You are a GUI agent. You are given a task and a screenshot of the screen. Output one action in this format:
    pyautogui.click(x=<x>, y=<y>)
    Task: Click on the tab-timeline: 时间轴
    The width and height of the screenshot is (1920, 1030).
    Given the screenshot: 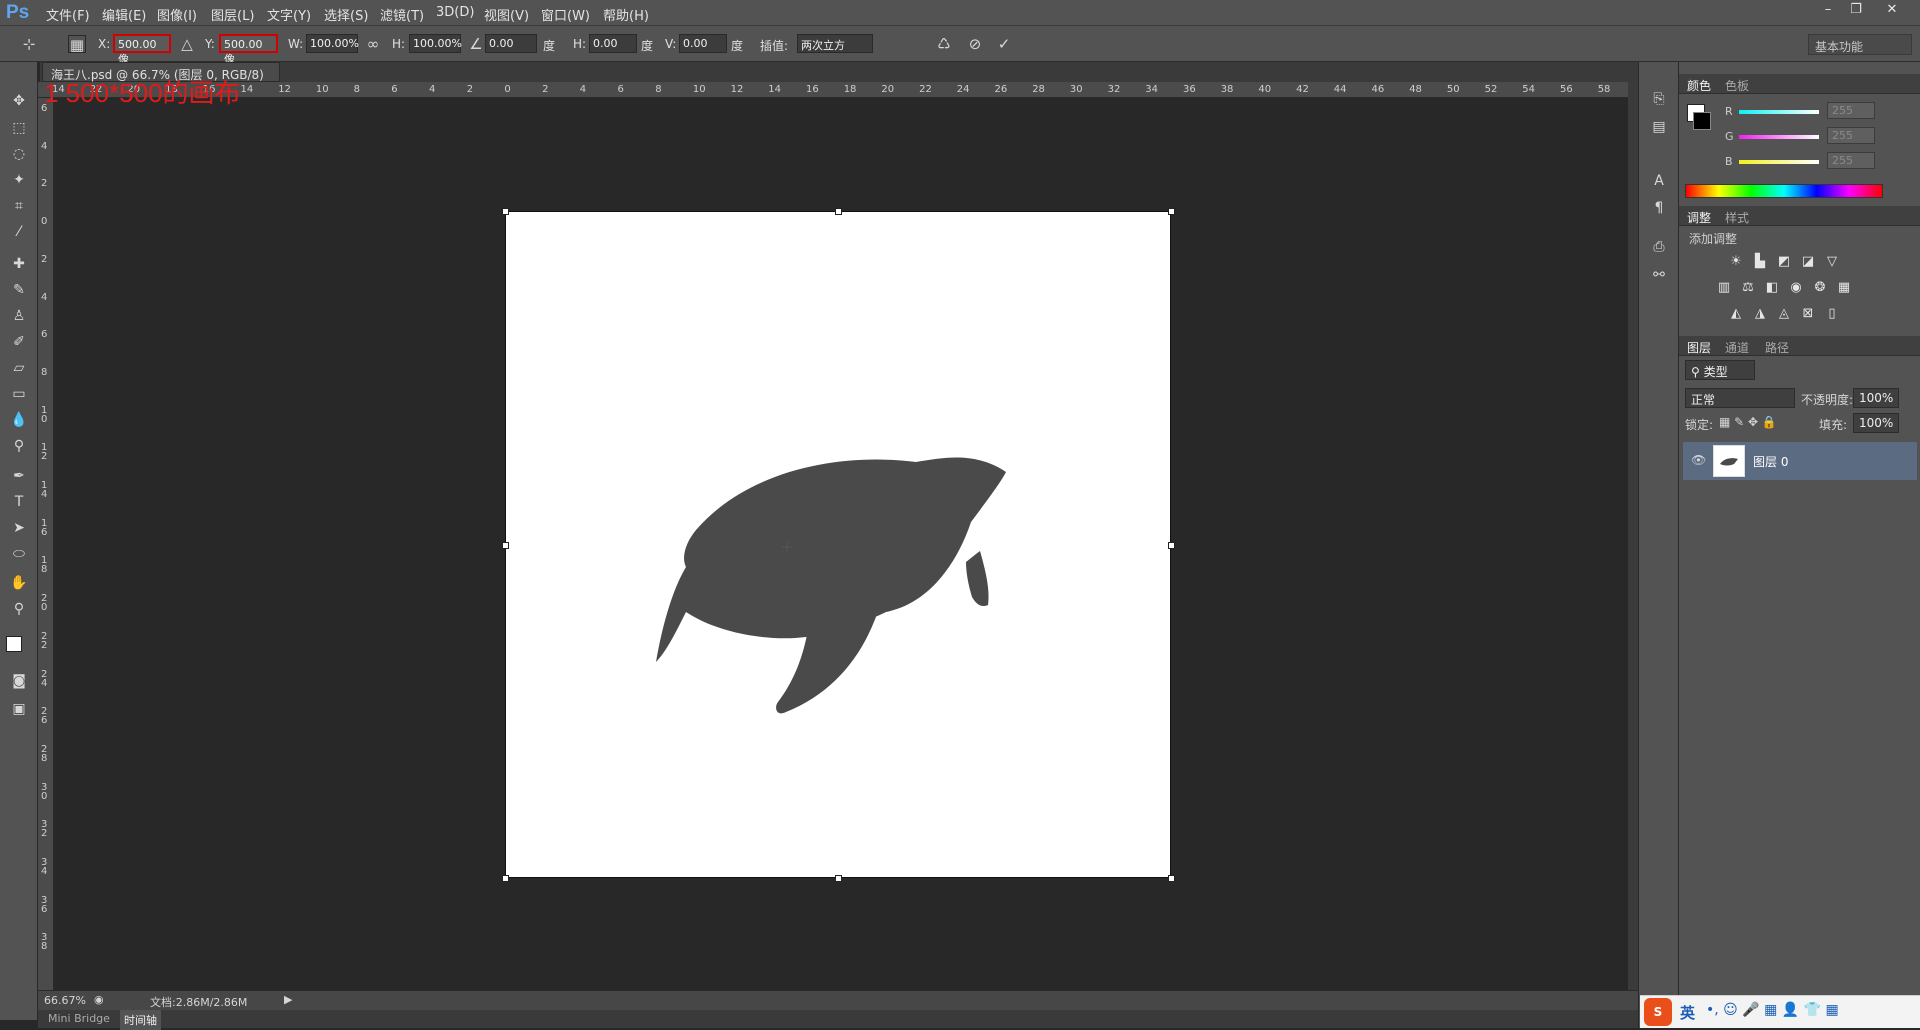 What is the action you would take?
    pyautogui.click(x=140, y=1020)
    